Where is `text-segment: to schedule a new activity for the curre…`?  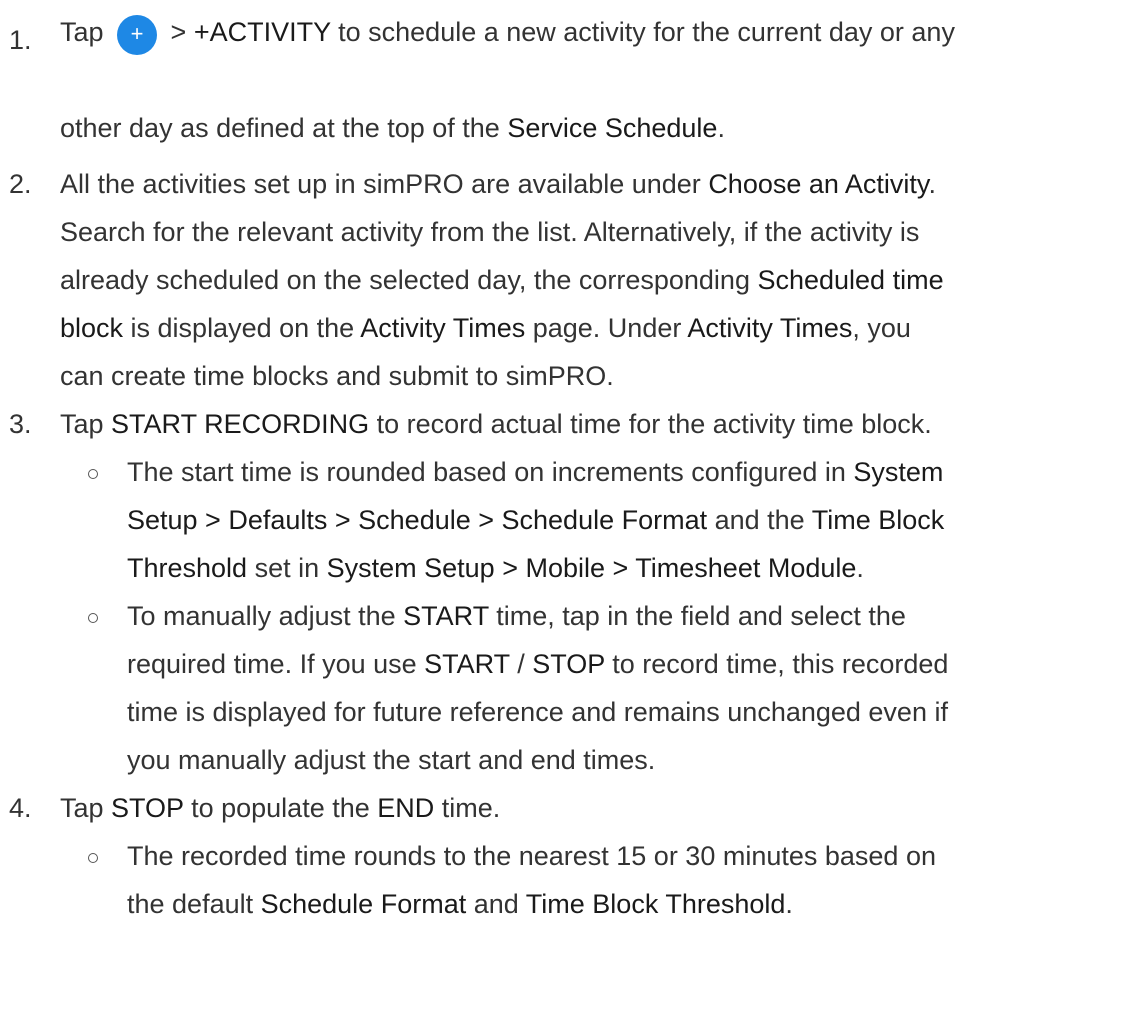
text-segment: to schedule a new activity for the curre… is located at coordinates (642, 32).